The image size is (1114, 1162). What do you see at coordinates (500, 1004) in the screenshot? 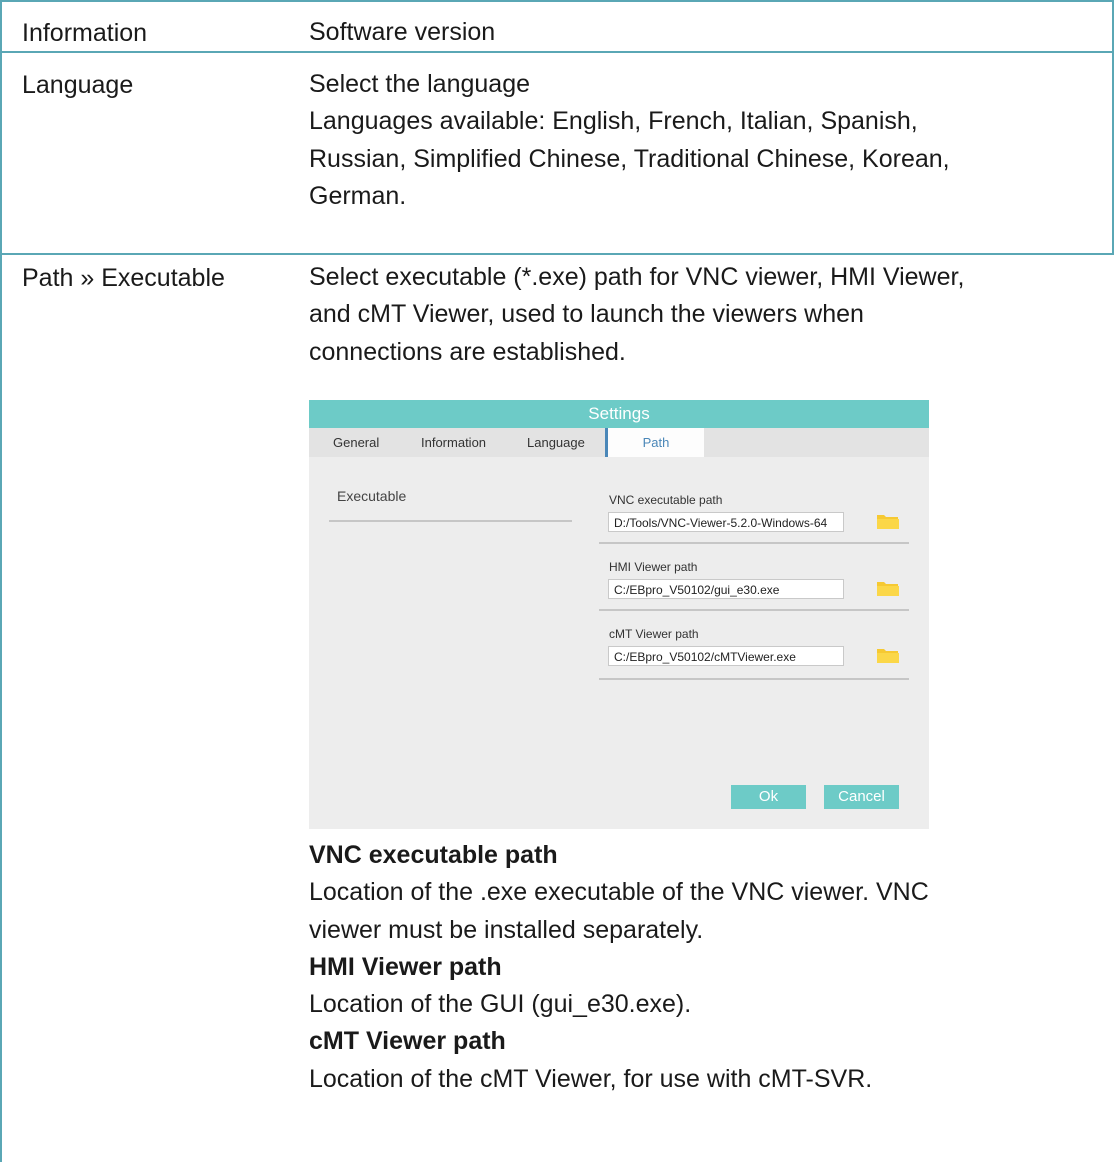
I see `text-line: Location of the GUI (gui_e30.exe).` at bounding box center [500, 1004].